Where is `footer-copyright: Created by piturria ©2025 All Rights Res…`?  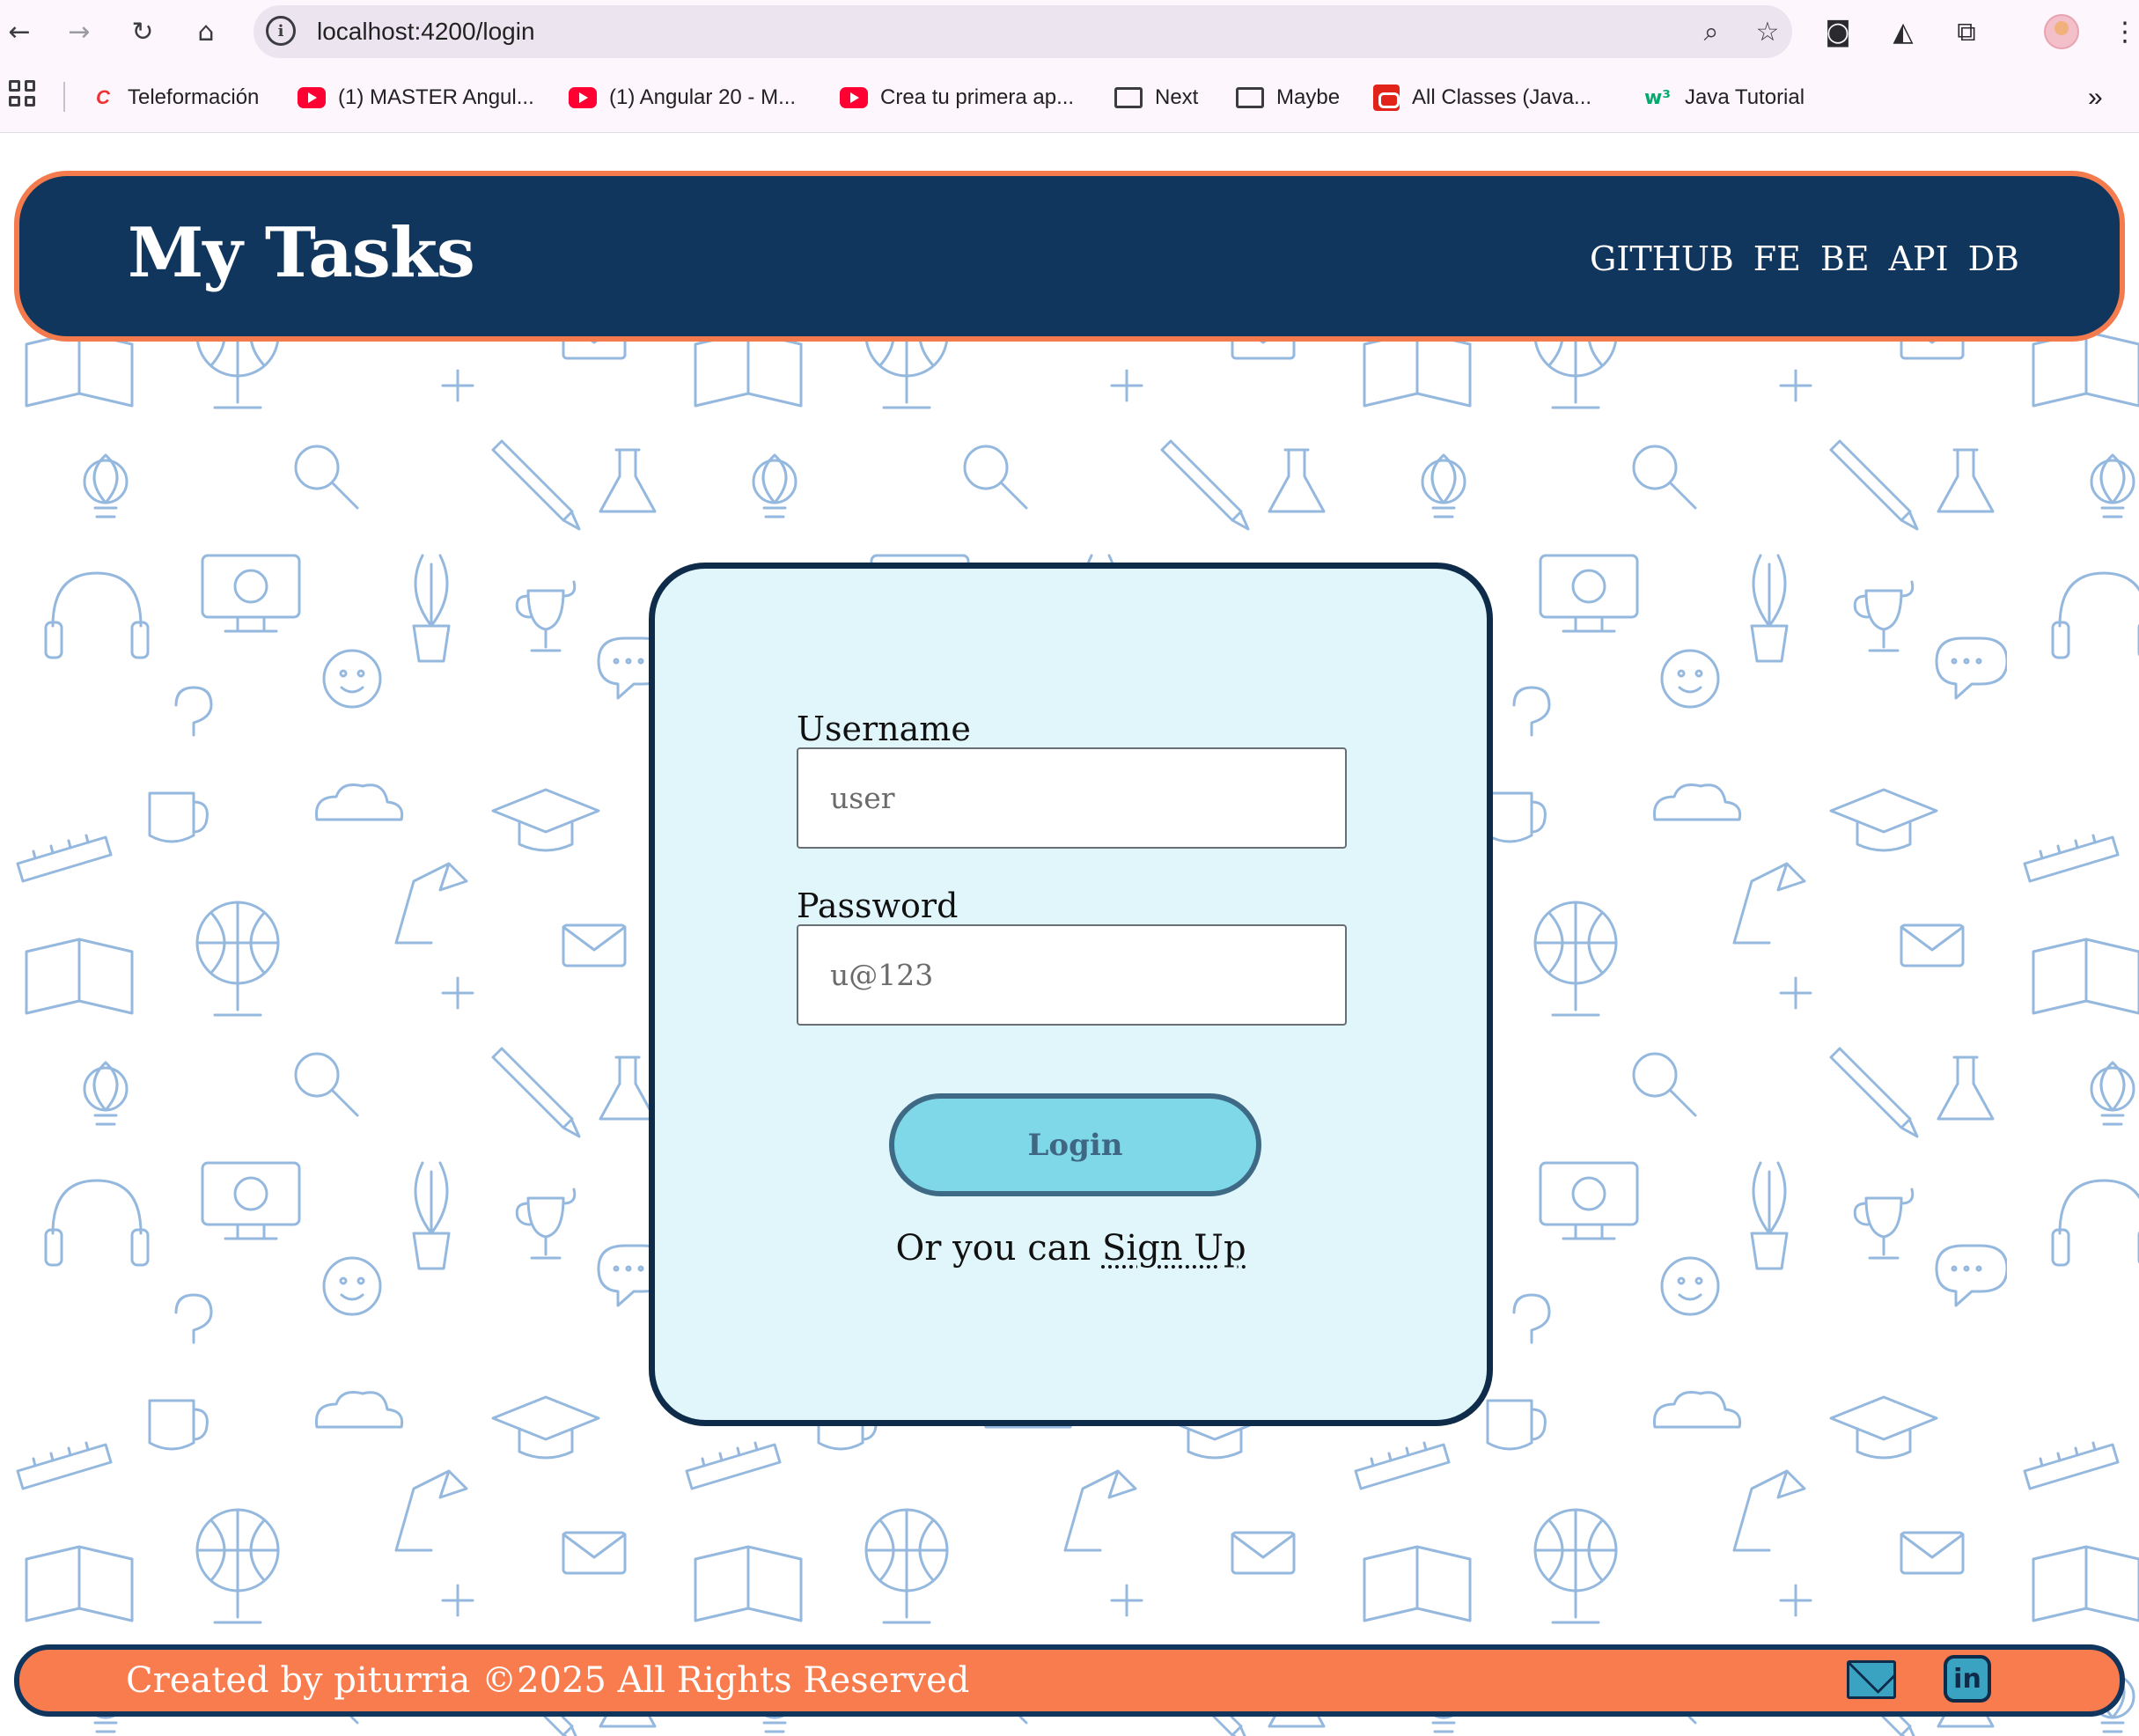
footer-copyright: Created by piturria ©2025 All Rights Res… is located at coordinates (548, 1680).